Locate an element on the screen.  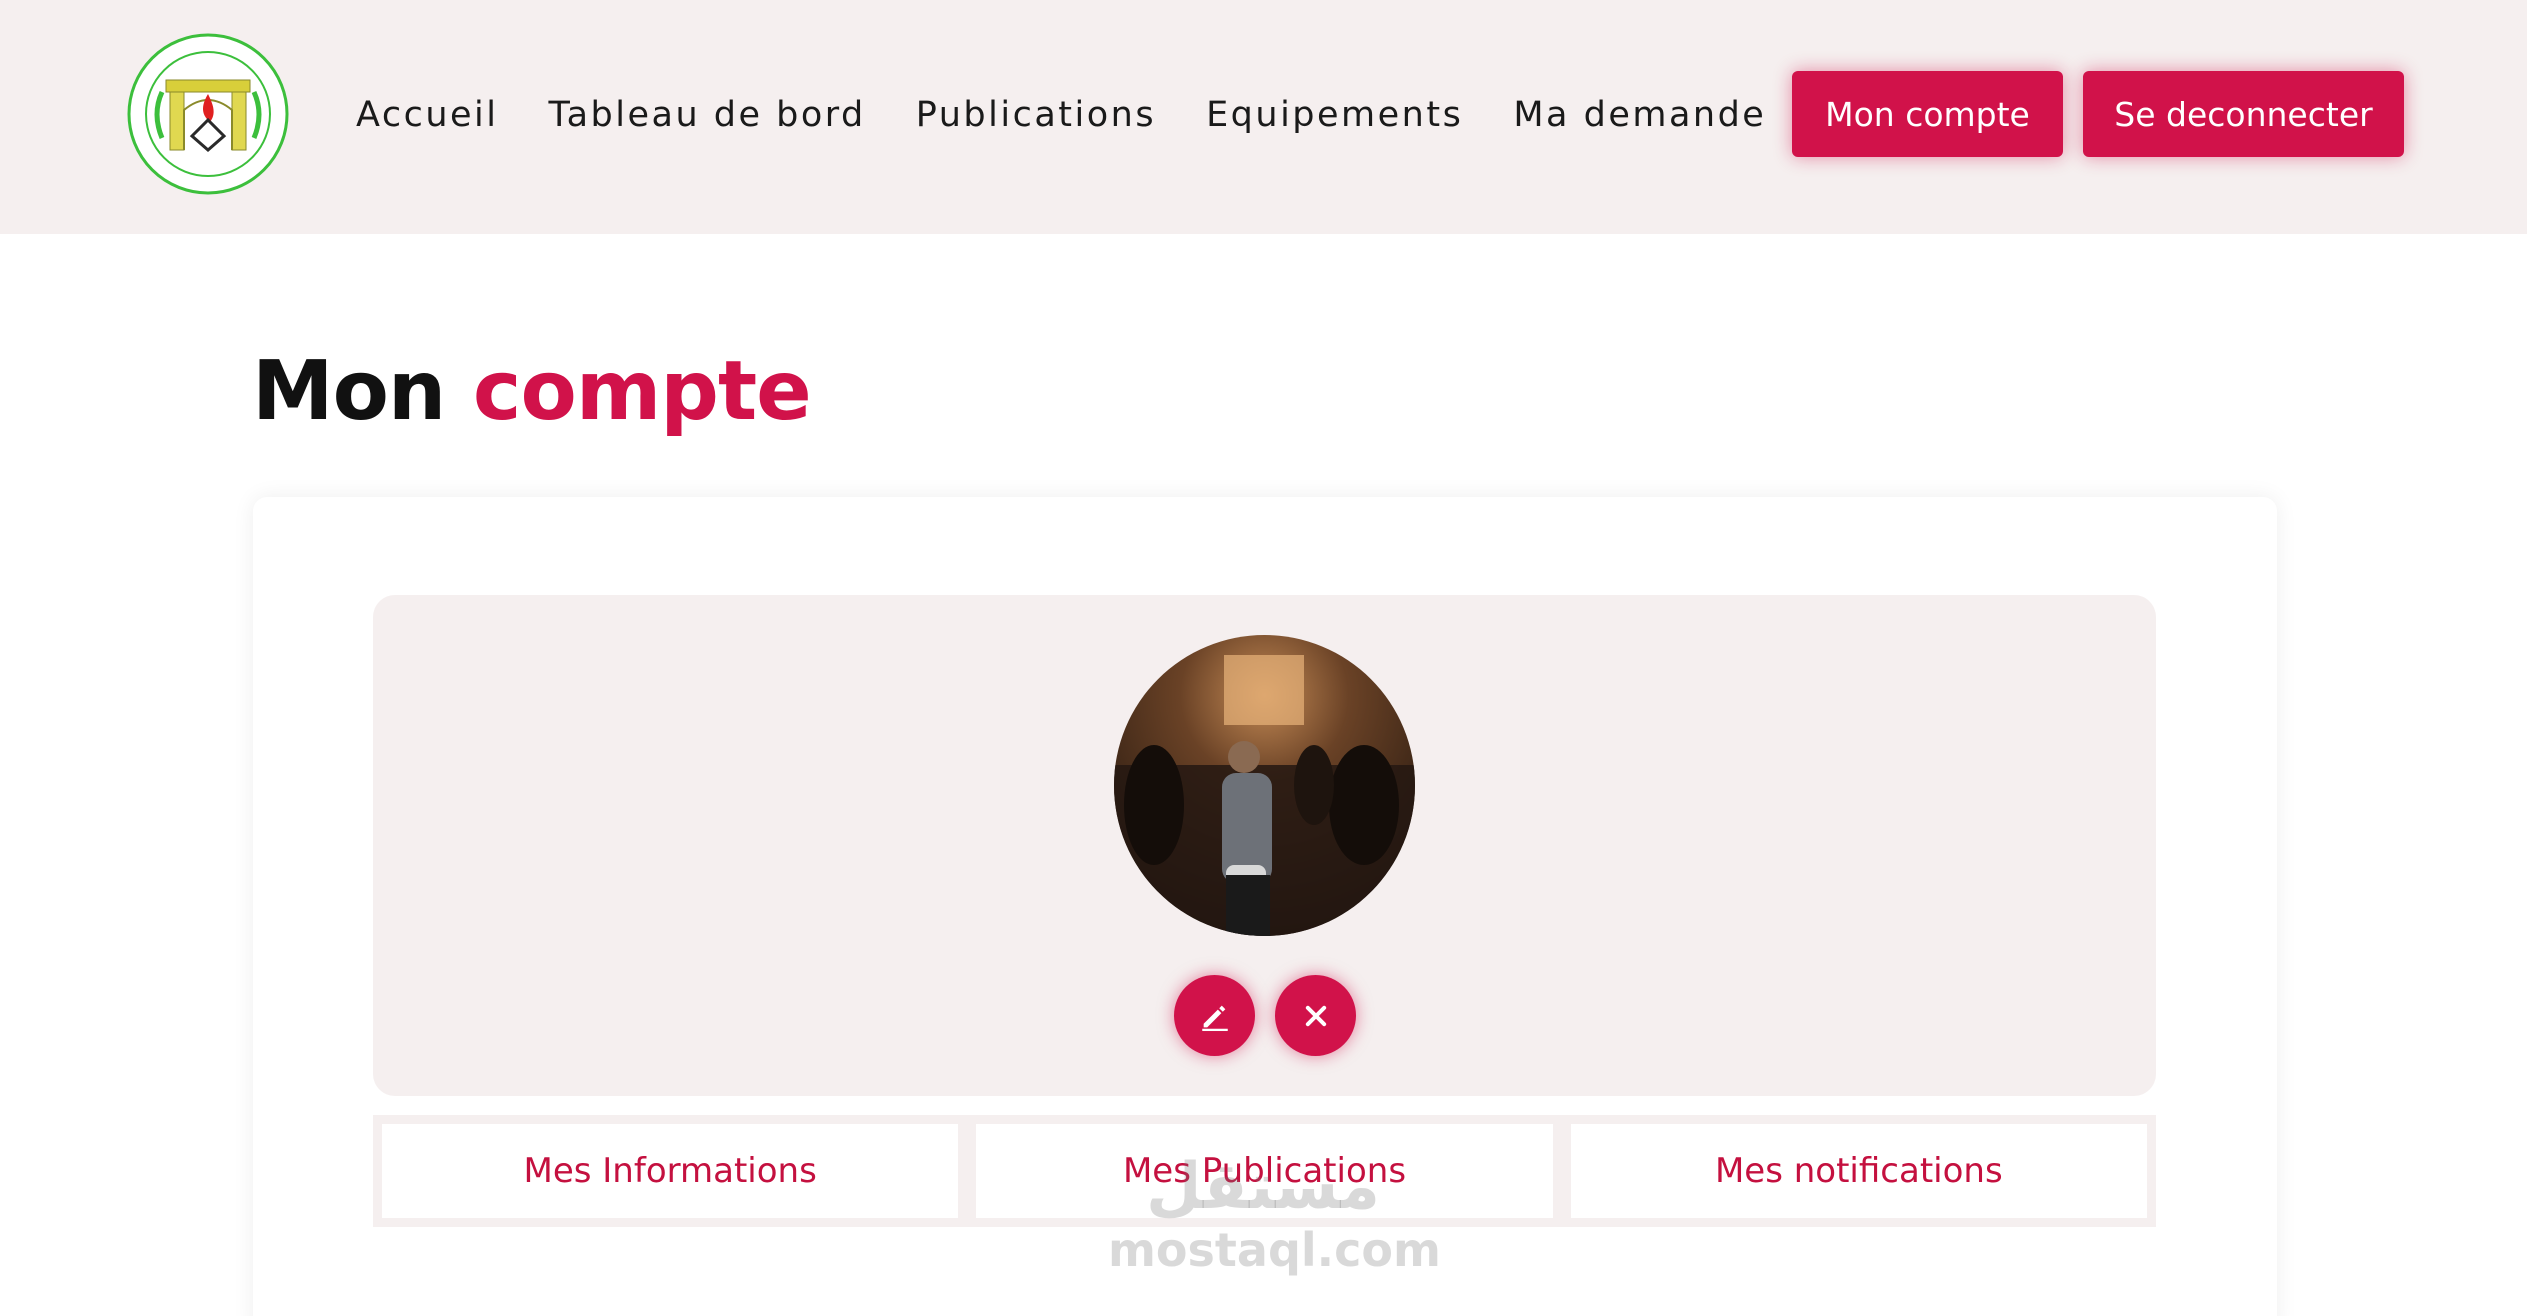
pencil-icon is located at coordinates (1214, 1018).